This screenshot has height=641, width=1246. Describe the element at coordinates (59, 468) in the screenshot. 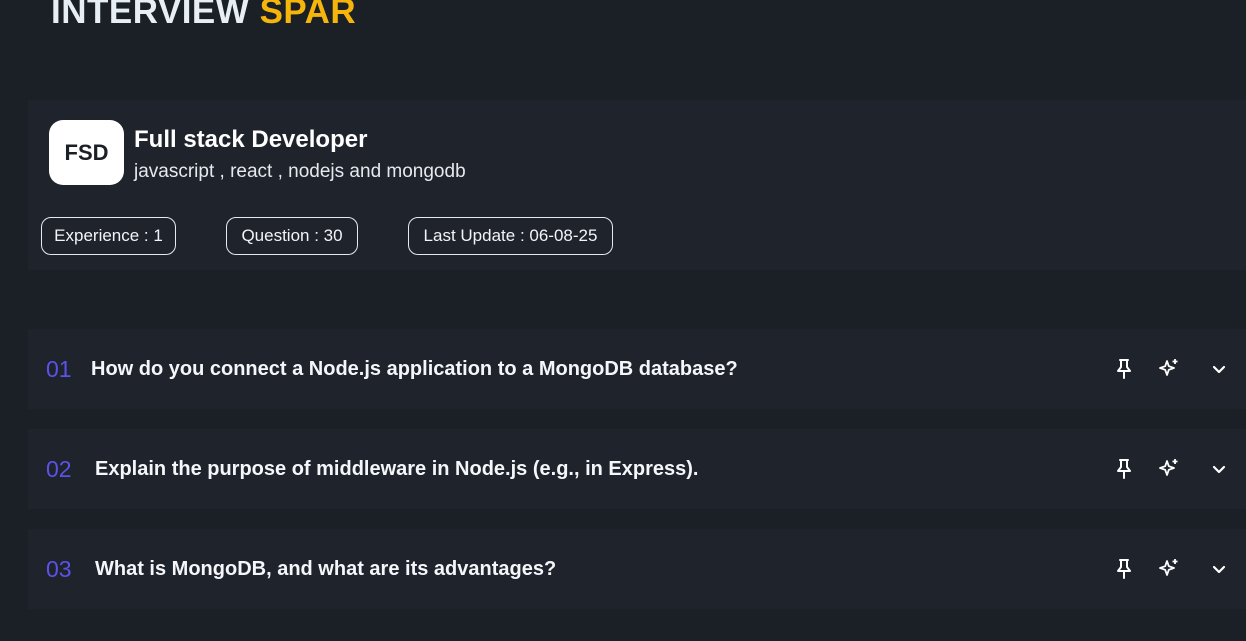

I see `question-number: 02` at that location.